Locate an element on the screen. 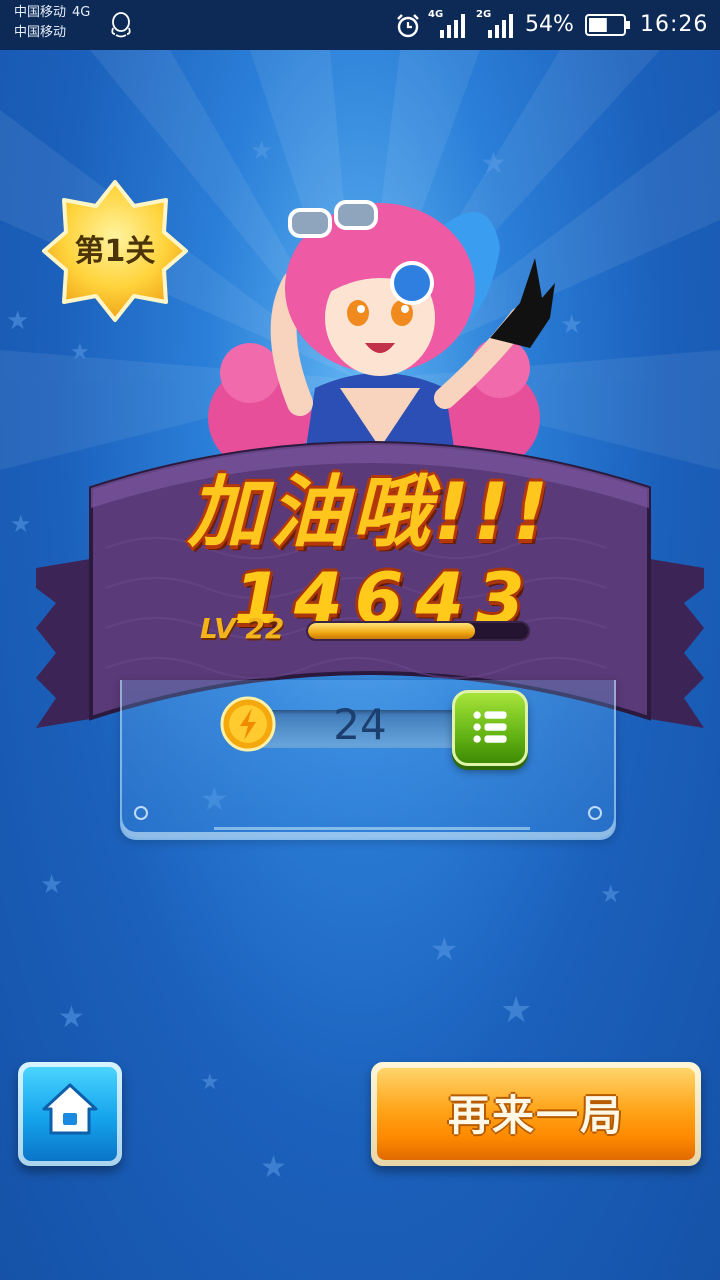  battery-percent: 54% is located at coordinates (549, 24).